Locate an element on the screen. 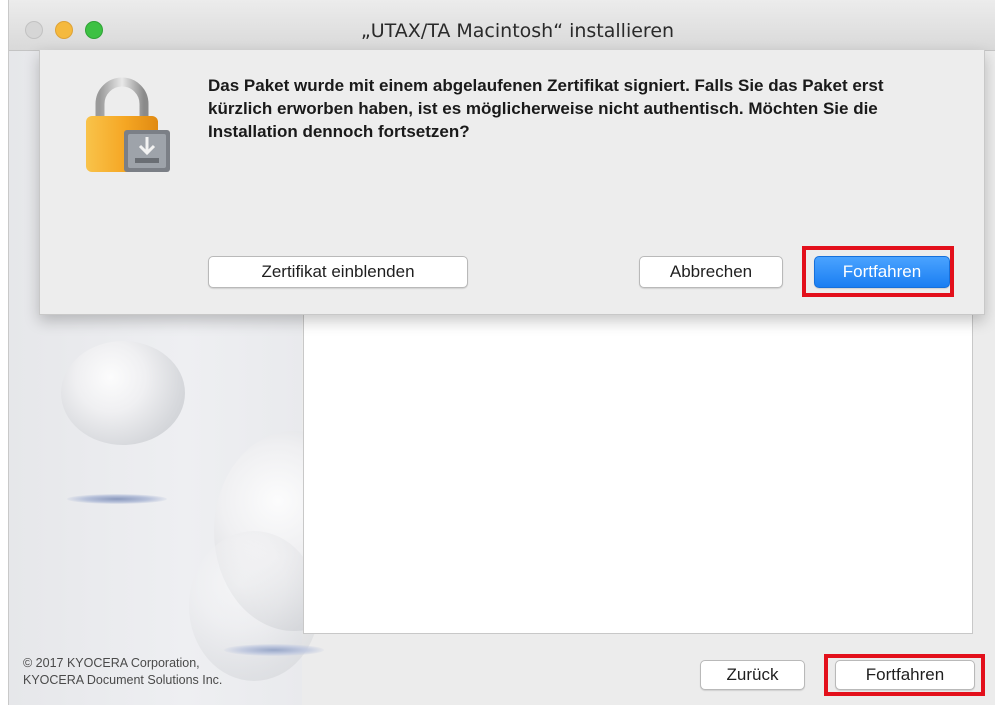 This screenshot has width=995, height=705. lock-package-icon is located at coordinates (128, 124).